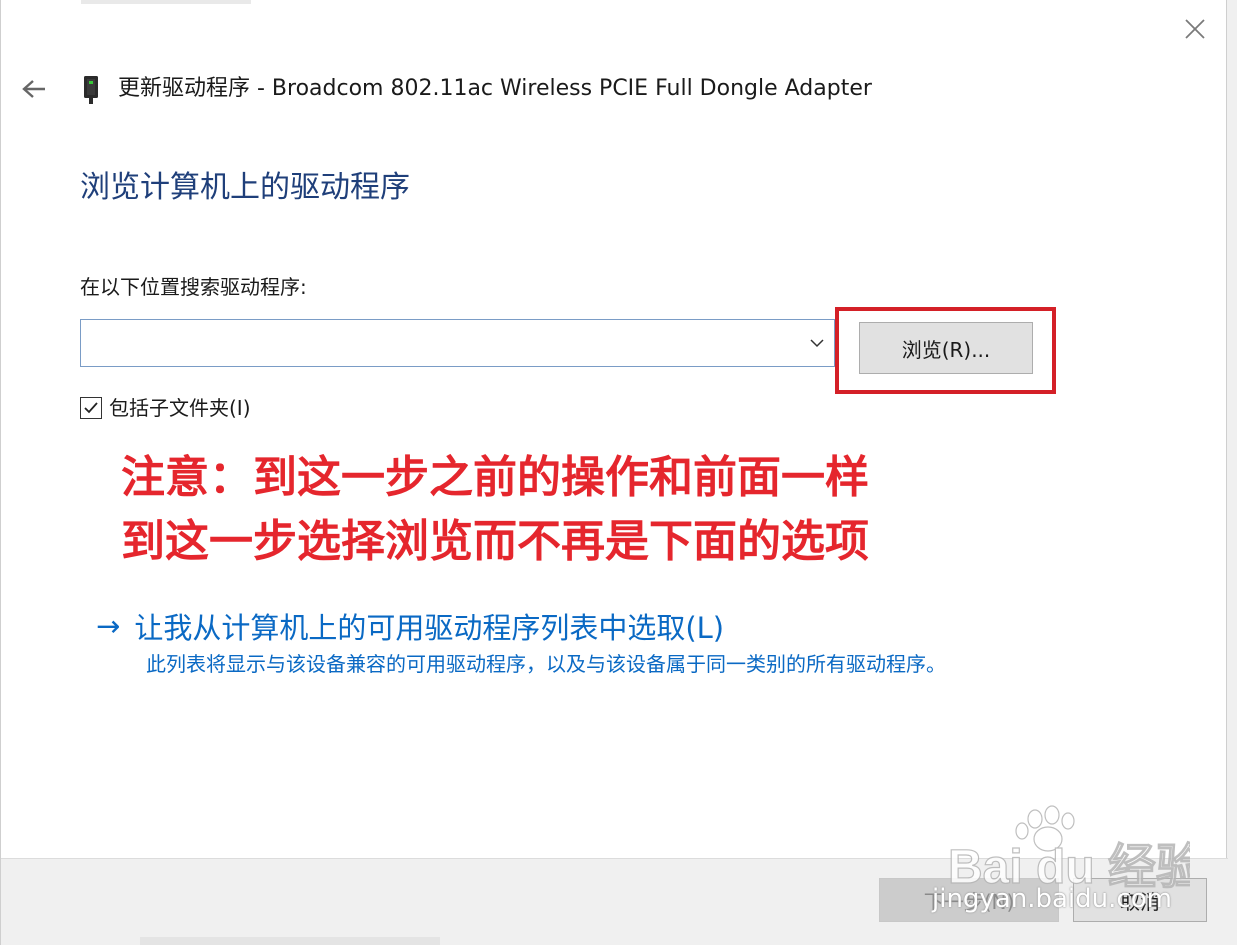 The image size is (1237, 945). I want to click on pick-driver-description: 此列表将显示与该设备兼容的可用驱动程序，以及与该设备属于同一类别的所有驱动程序。, so click(546, 664).